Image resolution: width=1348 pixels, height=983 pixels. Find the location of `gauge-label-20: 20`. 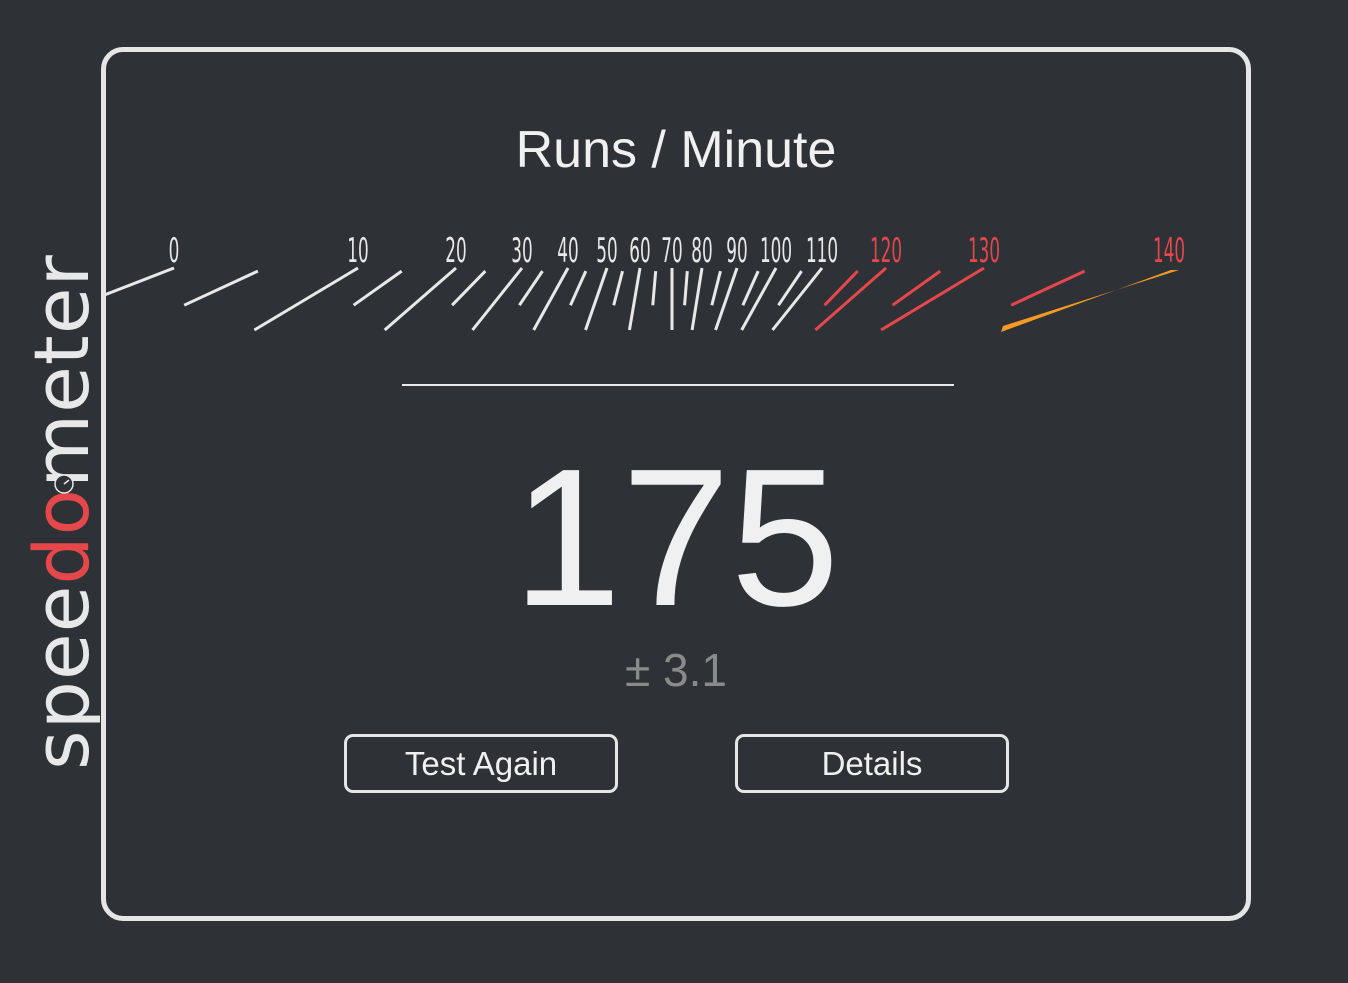

gauge-label-20: 20 is located at coordinates (455, 251).